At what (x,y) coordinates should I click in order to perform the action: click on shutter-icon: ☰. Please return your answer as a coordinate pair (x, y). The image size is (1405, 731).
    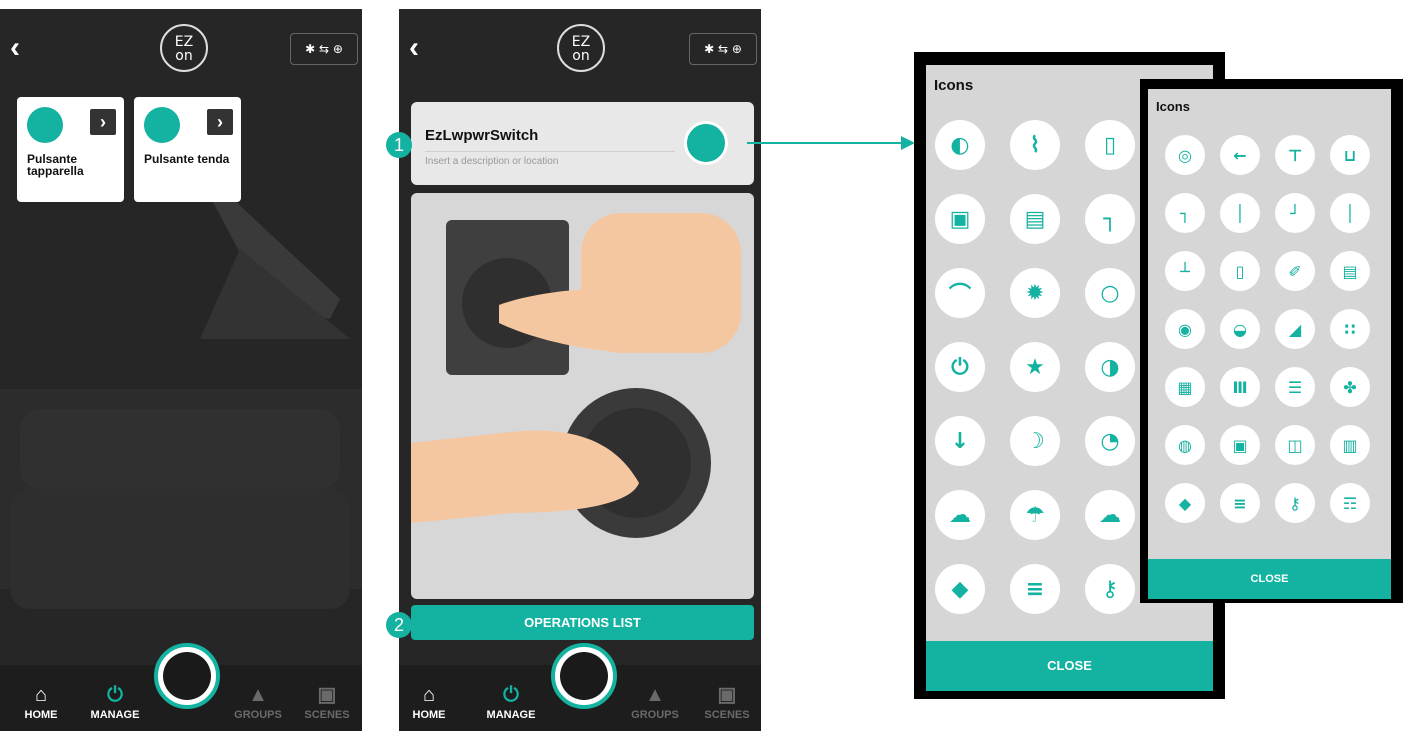
    Looking at the image, I should click on (1295, 387).